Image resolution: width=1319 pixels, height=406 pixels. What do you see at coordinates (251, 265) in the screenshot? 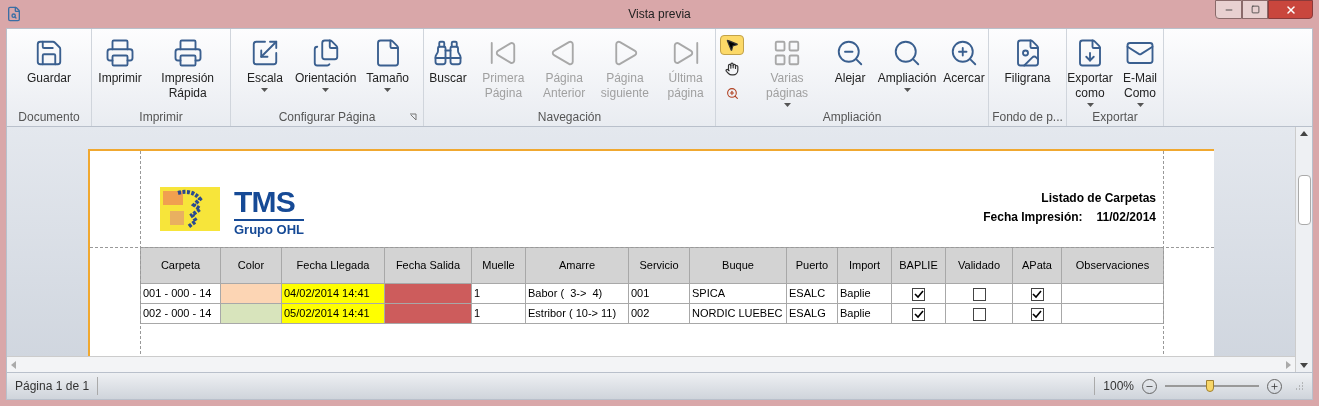
I see `column-header: Color` at bounding box center [251, 265].